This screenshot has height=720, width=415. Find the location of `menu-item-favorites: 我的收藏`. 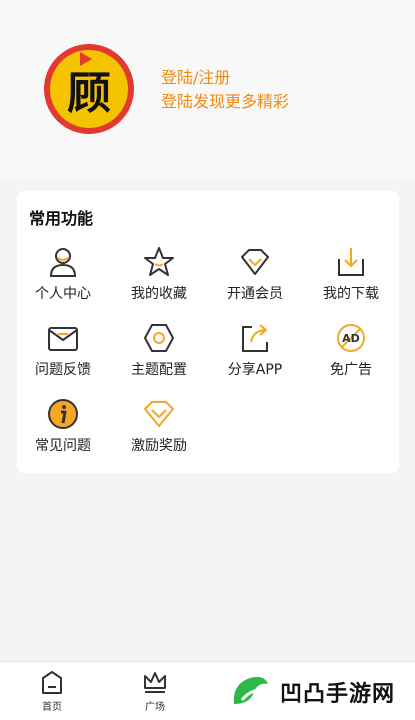

menu-item-favorites: 我的收藏 is located at coordinates (159, 275).